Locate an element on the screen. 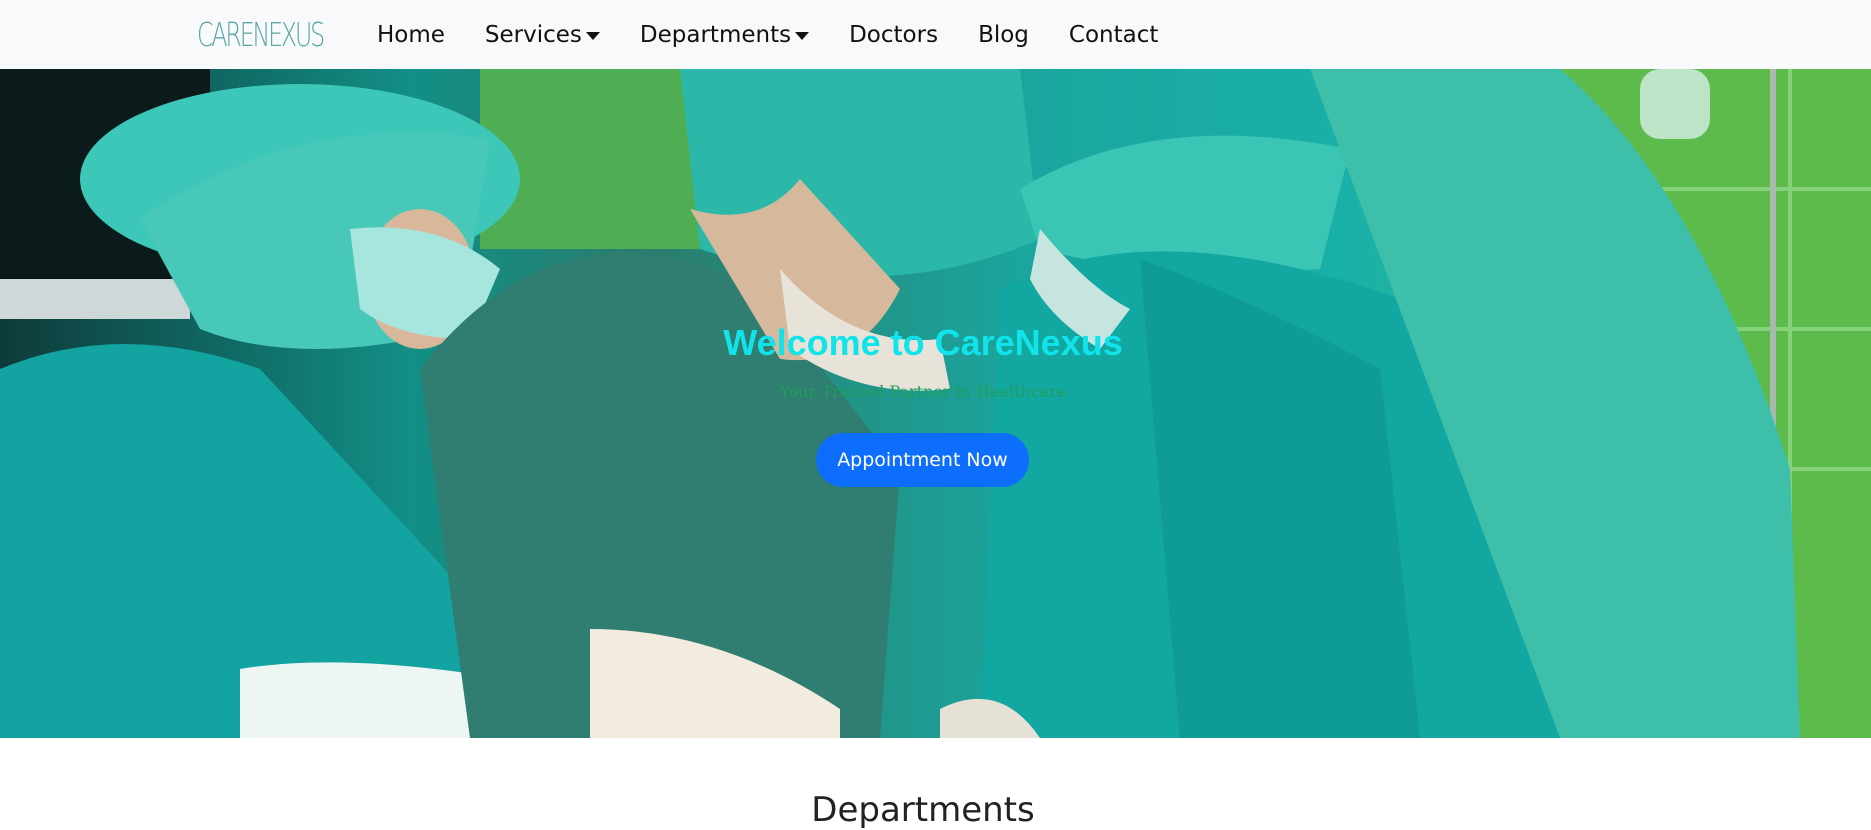  nav-home-label: Home is located at coordinates (411, 34).